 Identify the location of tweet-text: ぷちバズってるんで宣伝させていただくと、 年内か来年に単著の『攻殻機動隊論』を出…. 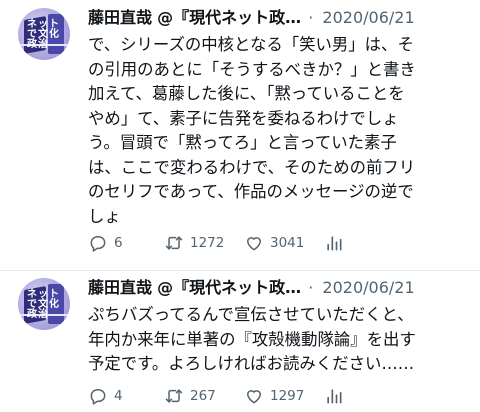
(280, 340).